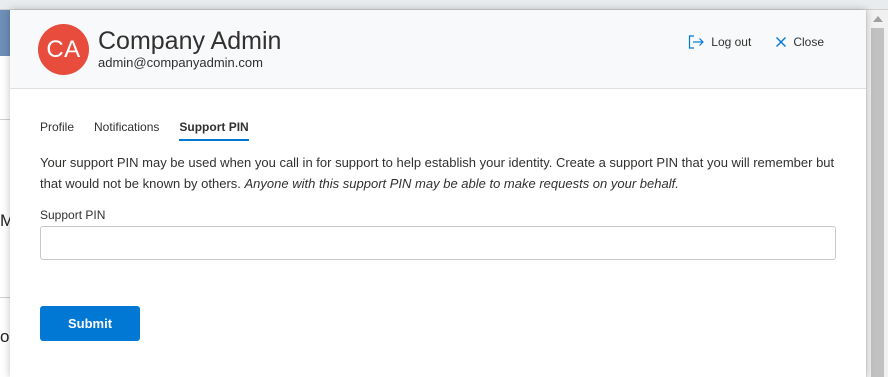 Image resolution: width=888 pixels, height=377 pixels. I want to click on avatar: CA, so click(63, 49).